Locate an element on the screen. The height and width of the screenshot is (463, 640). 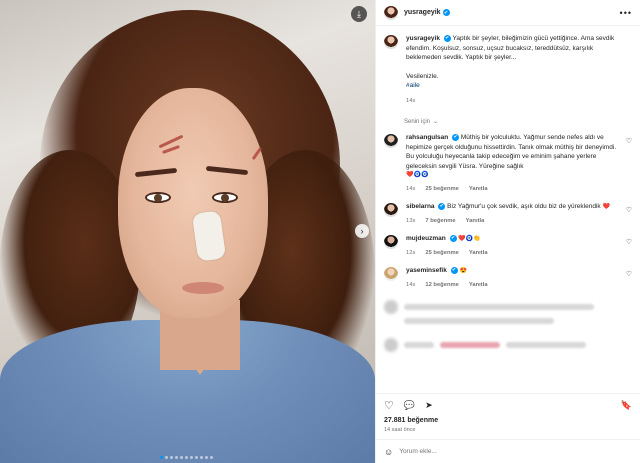
add-comment-bar: ☺ is located at coordinates (508, 451).